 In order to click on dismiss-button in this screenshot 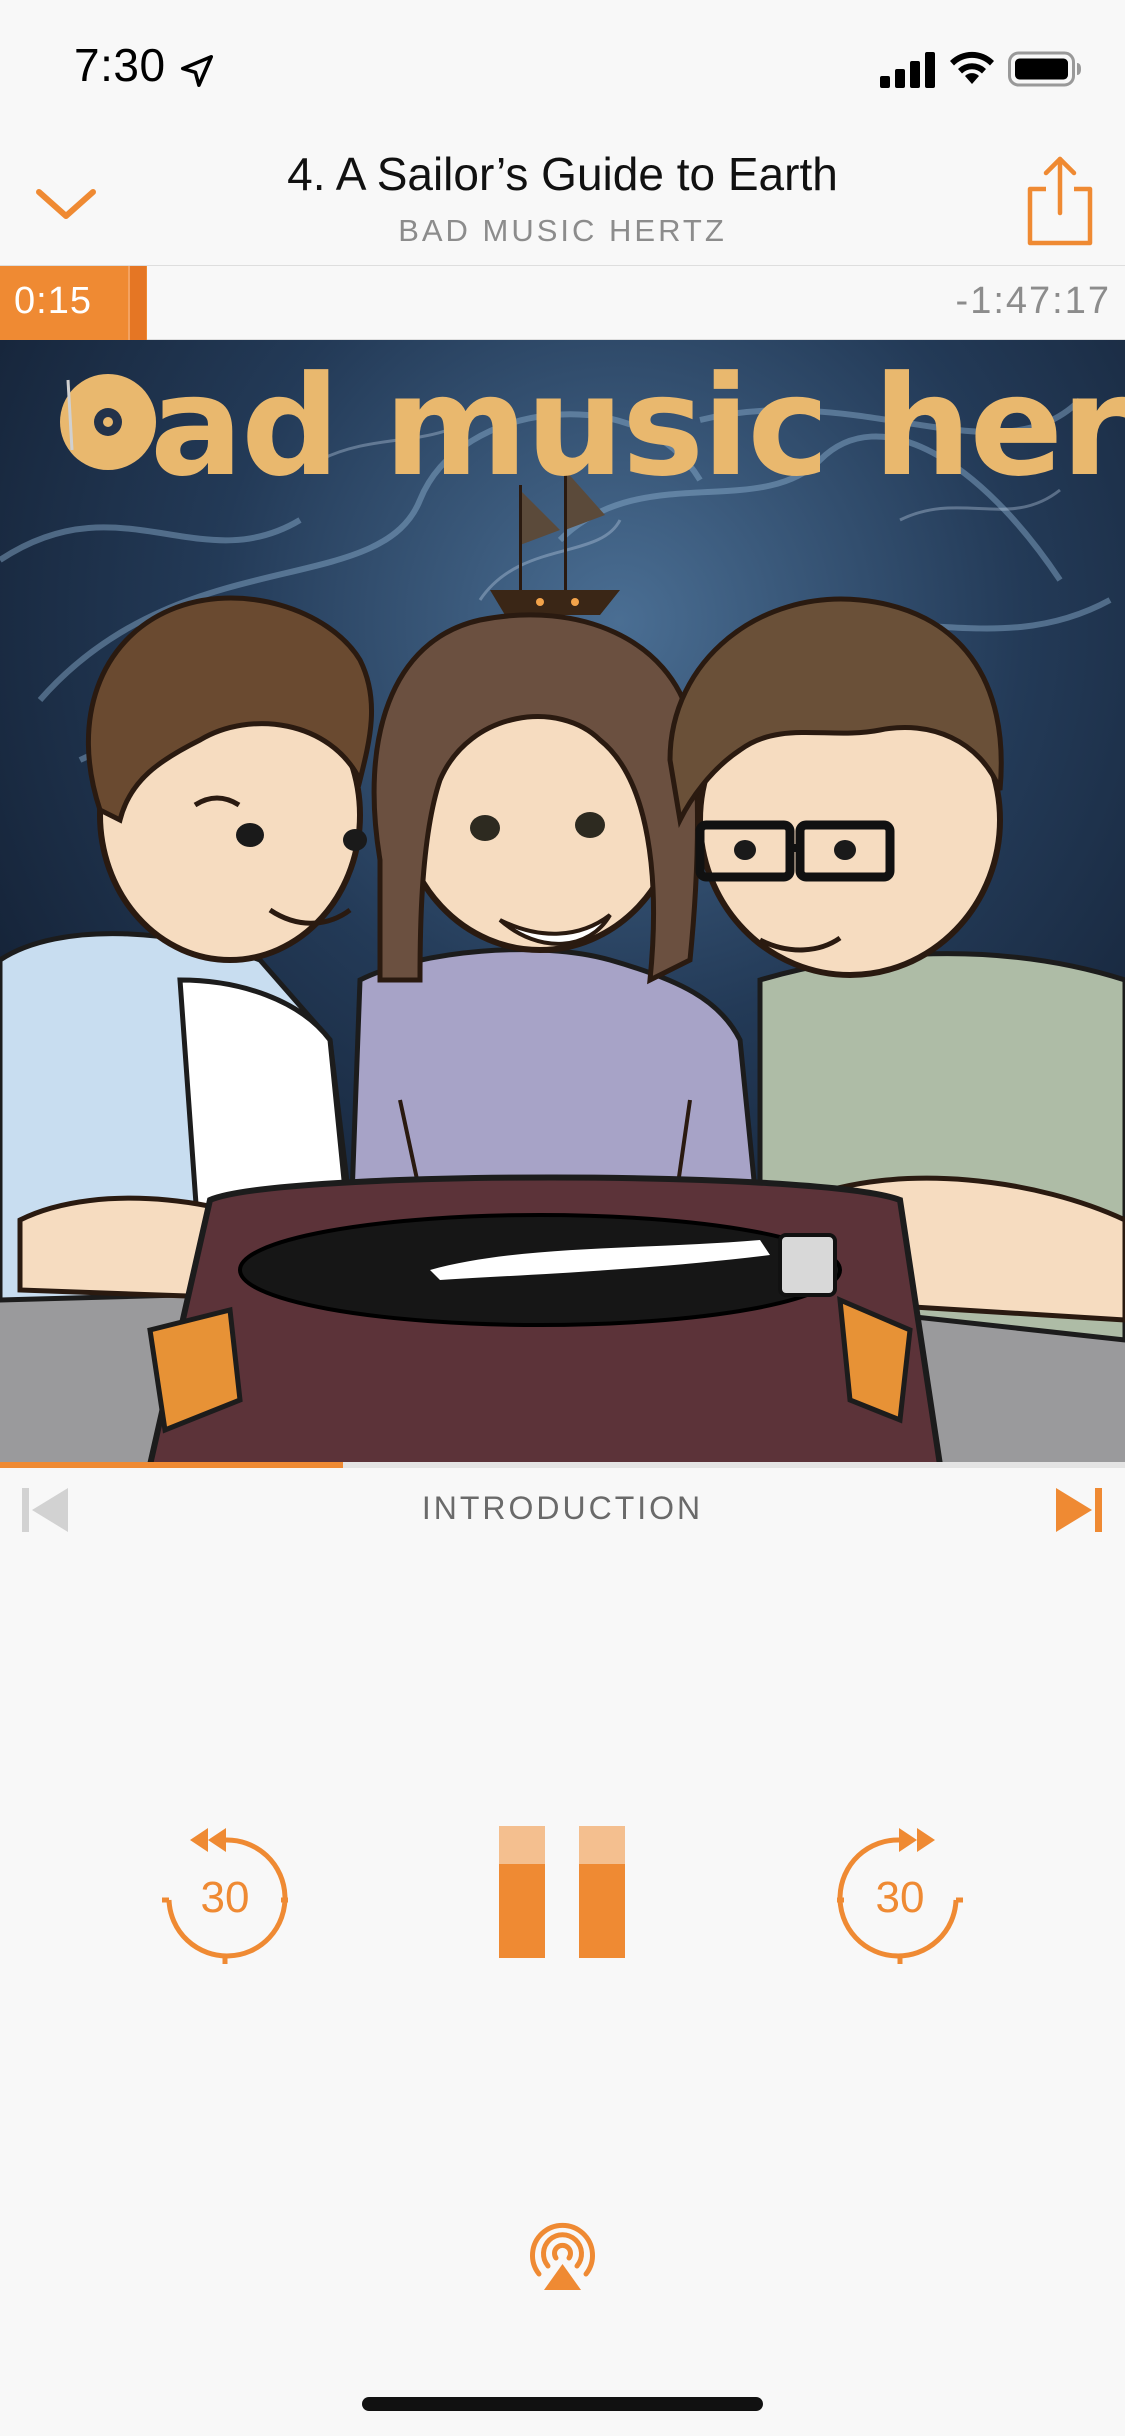, I will do `click(66, 204)`.